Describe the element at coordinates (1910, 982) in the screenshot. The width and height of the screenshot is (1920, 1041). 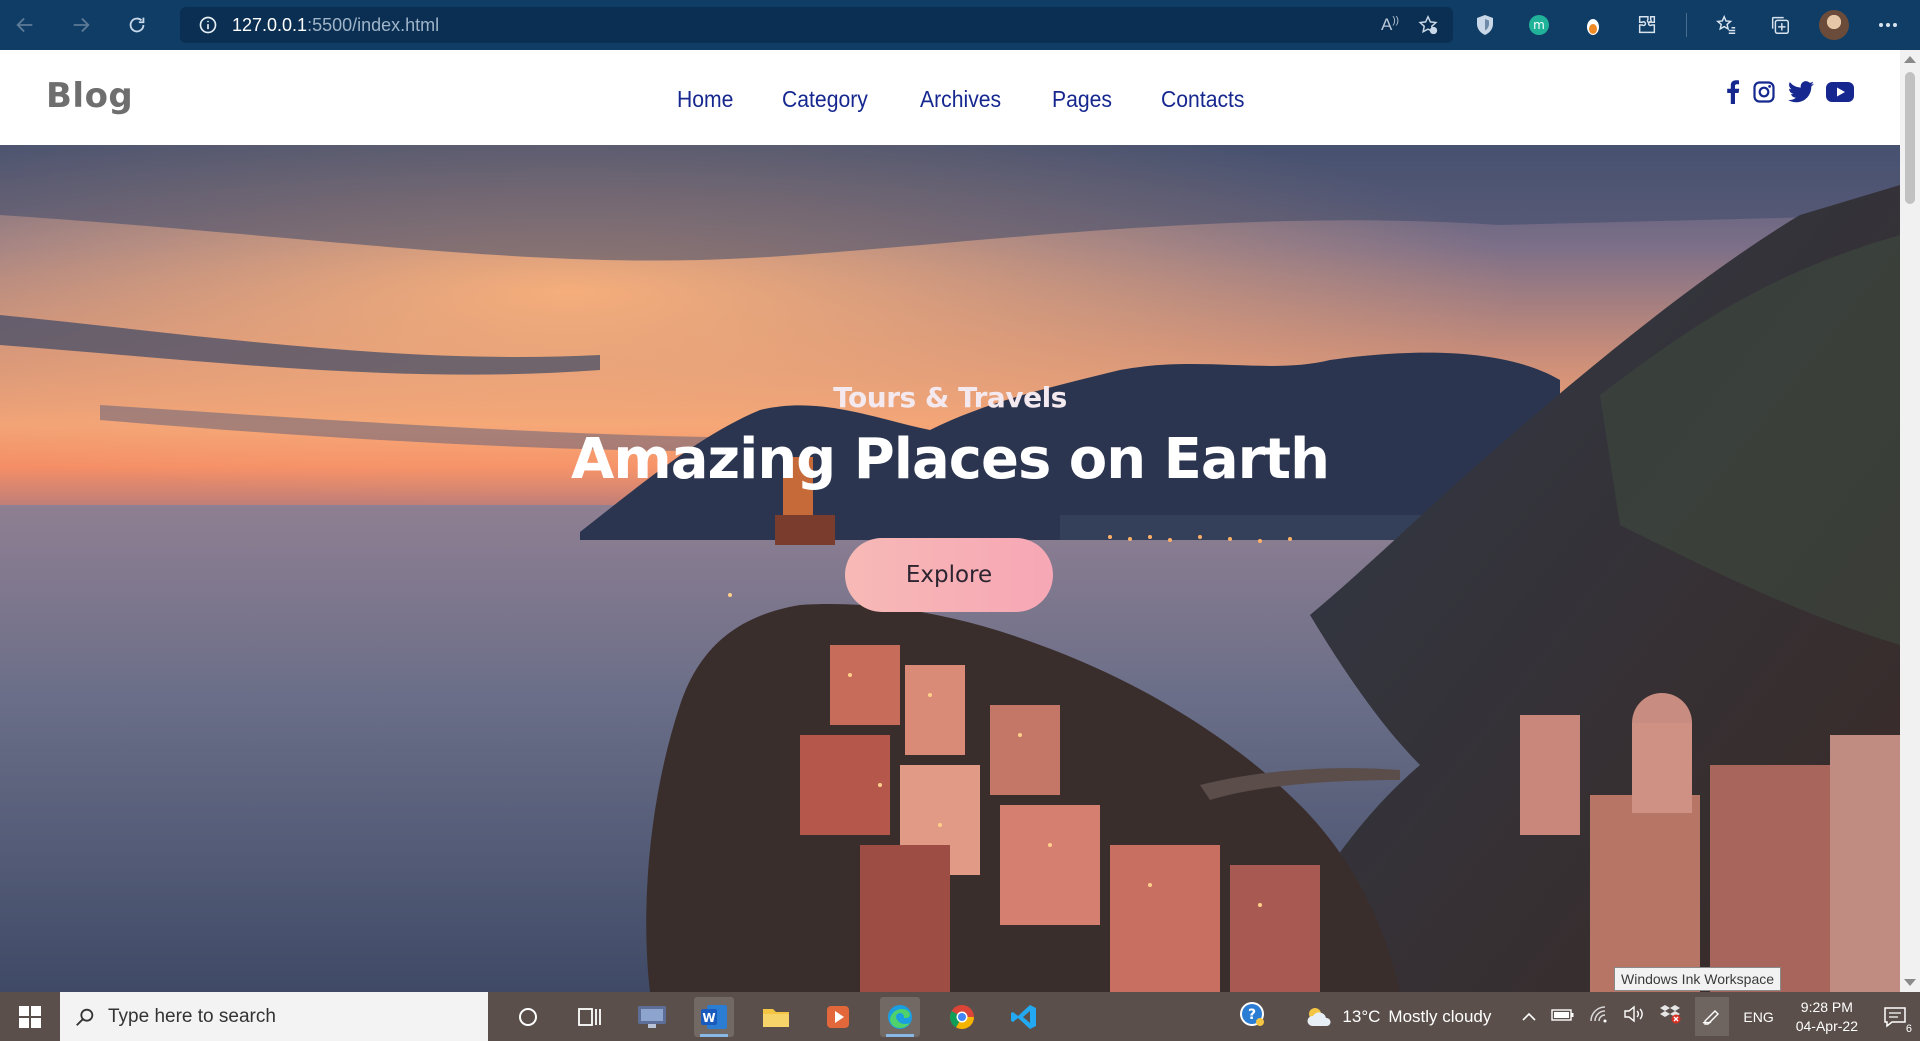
I see `scroll-down-arrow-icon` at that location.